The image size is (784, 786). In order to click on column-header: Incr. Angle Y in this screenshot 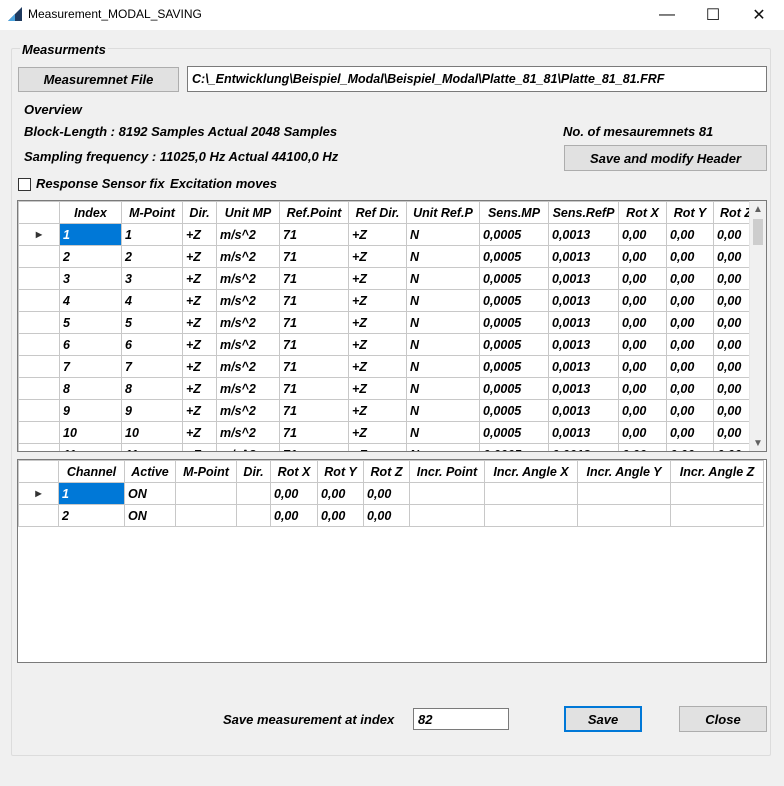, I will do `click(624, 471)`.